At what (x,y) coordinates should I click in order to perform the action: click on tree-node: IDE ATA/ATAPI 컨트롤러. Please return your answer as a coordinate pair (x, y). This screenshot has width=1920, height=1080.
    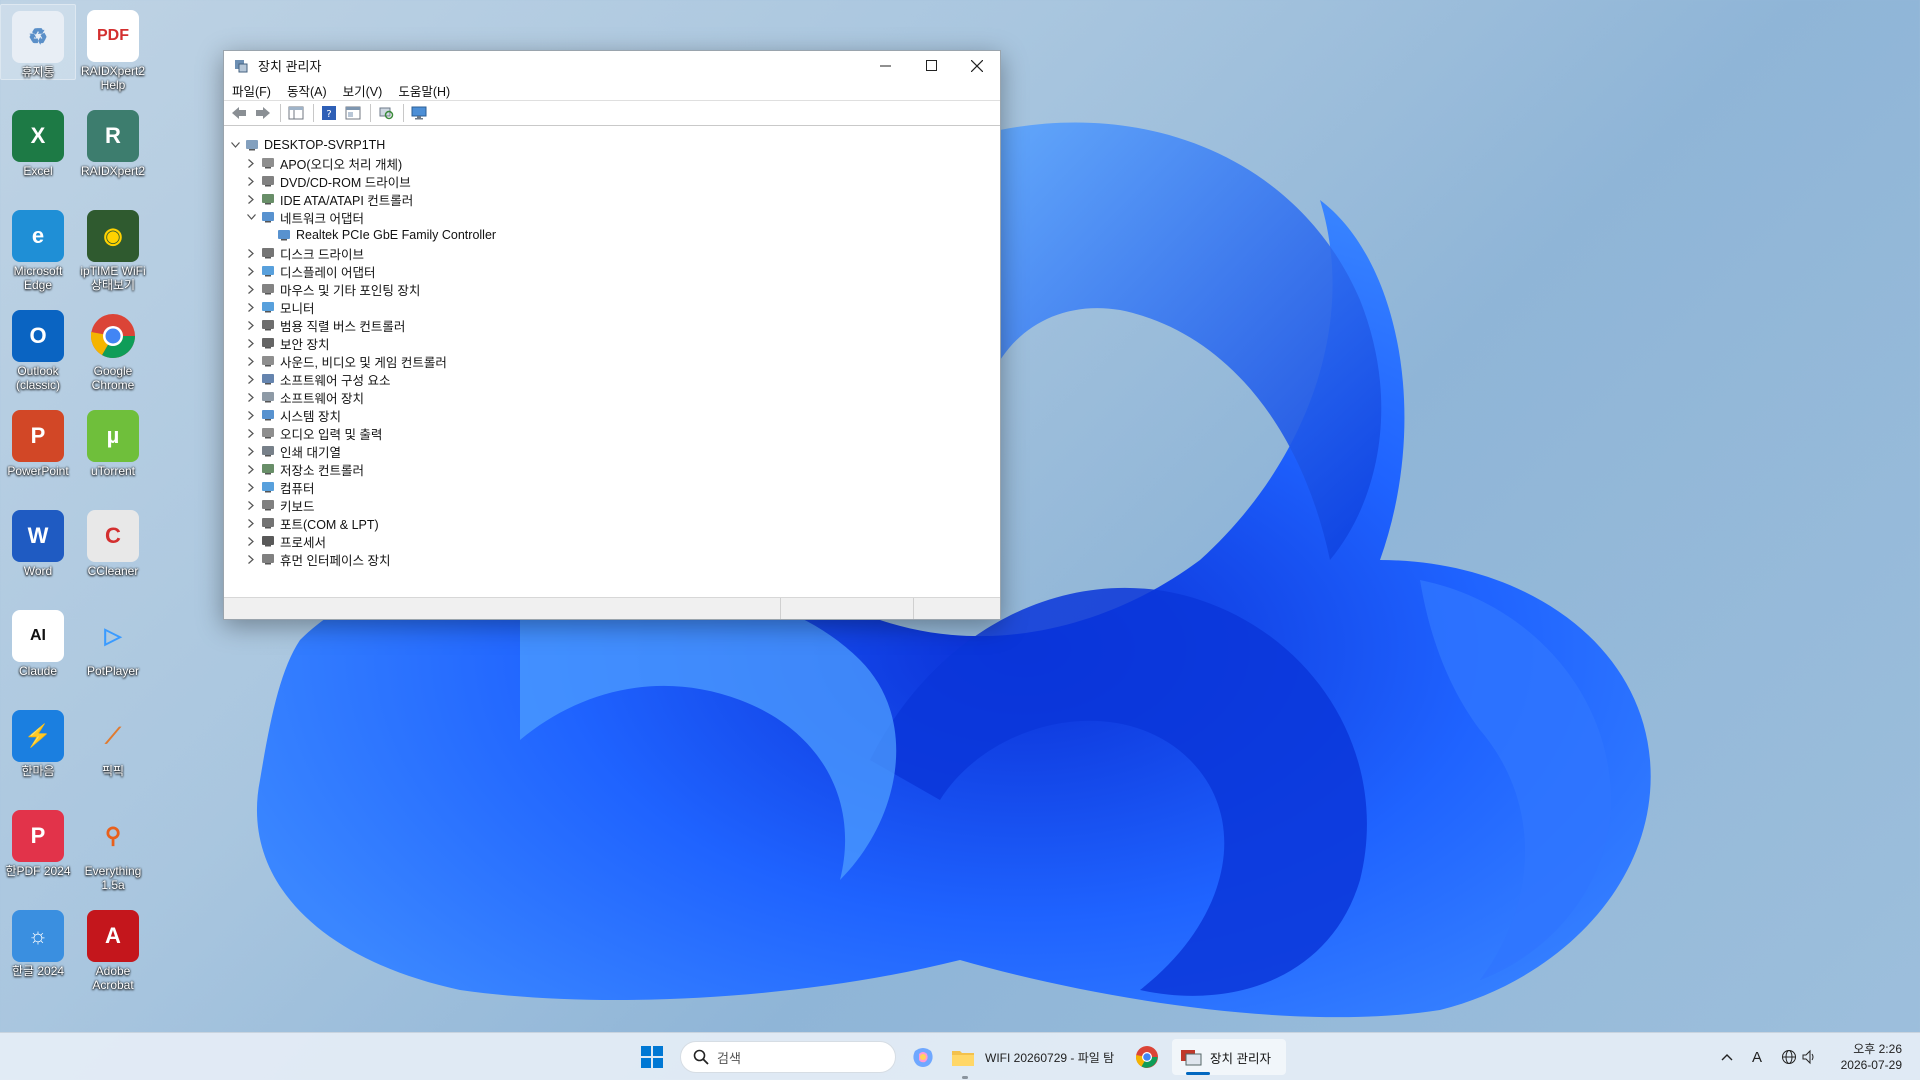
    Looking at the image, I should click on (612, 199).